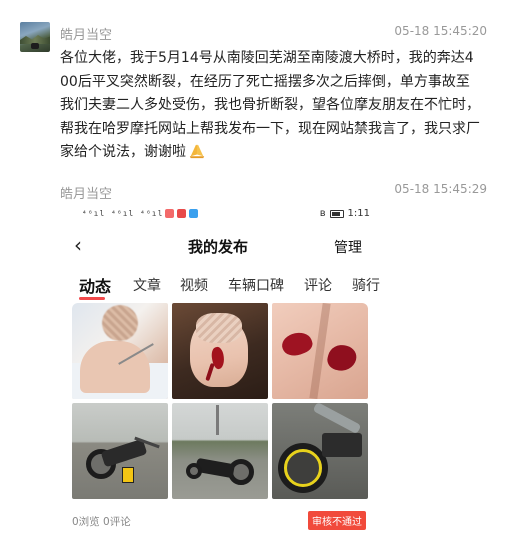 The image size is (508, 541). What do you see at coordinates (101, 522) in the screenshot?
I see `view-comment-stats: 0浏览 0评论` at bounding box center [101, 522].